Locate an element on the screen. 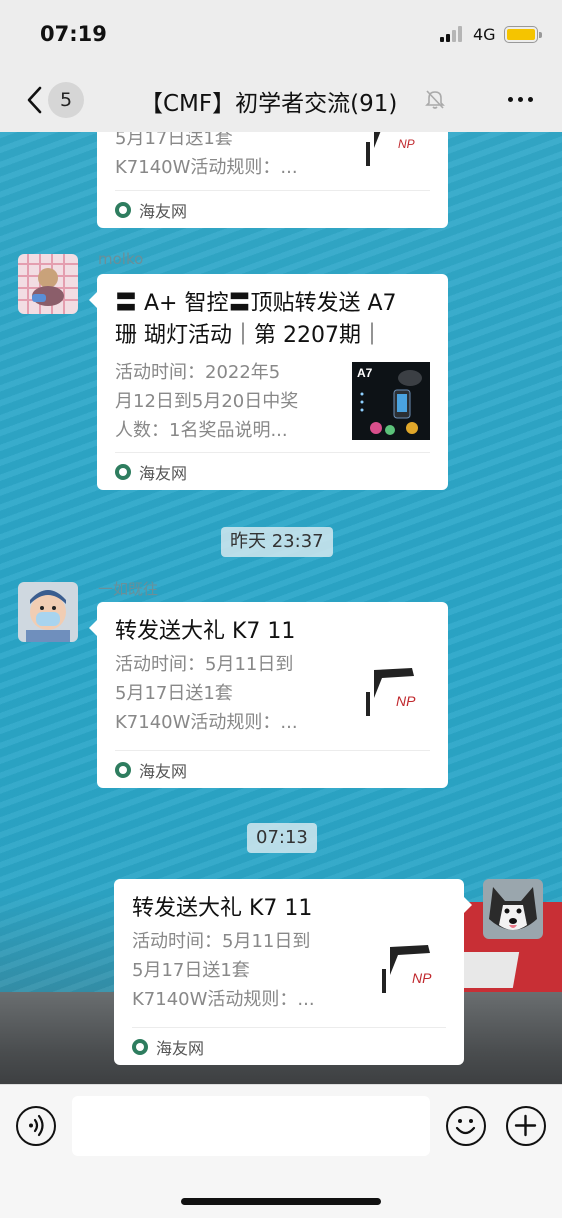 This screenshot has height=1218, width=562. chevron-left-icon is located at coordinates (34, 100).